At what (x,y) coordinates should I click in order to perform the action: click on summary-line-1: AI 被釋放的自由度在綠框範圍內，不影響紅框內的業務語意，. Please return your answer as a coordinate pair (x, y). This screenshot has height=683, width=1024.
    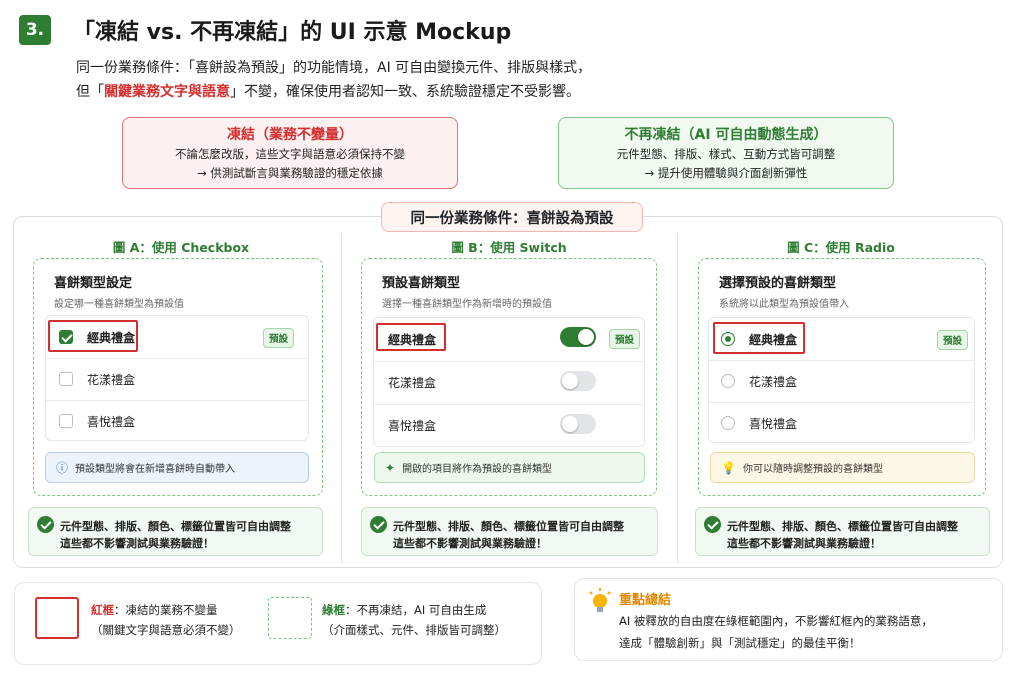
    Looking at the image, I should click on (776, 621).